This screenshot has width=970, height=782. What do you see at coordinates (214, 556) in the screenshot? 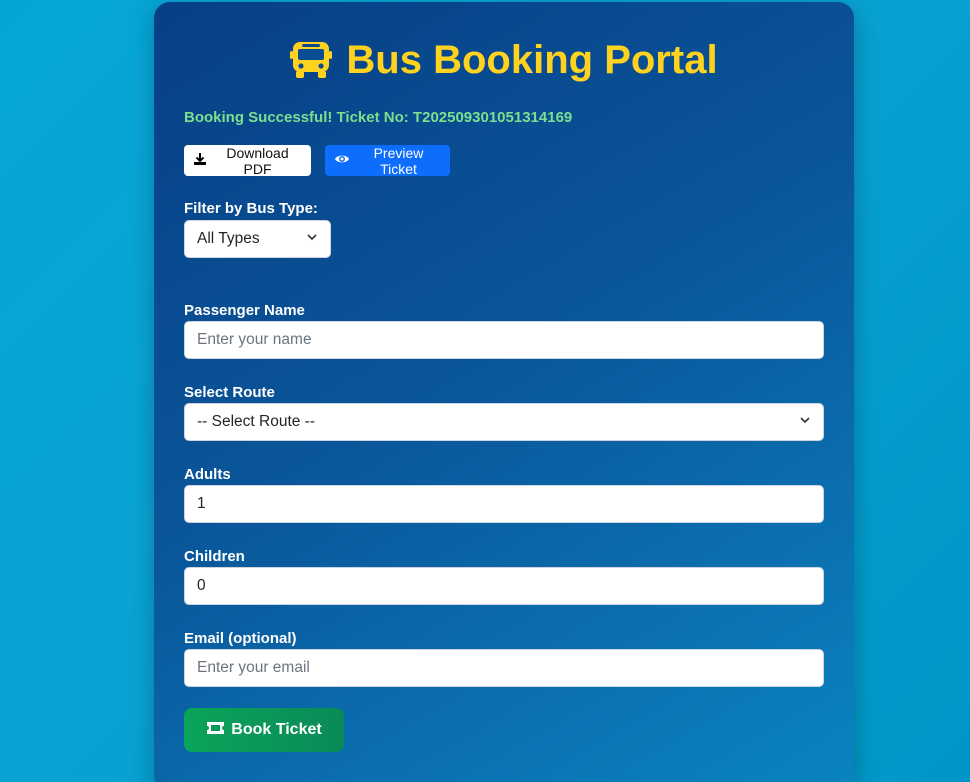
I see `children-label: Children` at bounding box center [214, 556].